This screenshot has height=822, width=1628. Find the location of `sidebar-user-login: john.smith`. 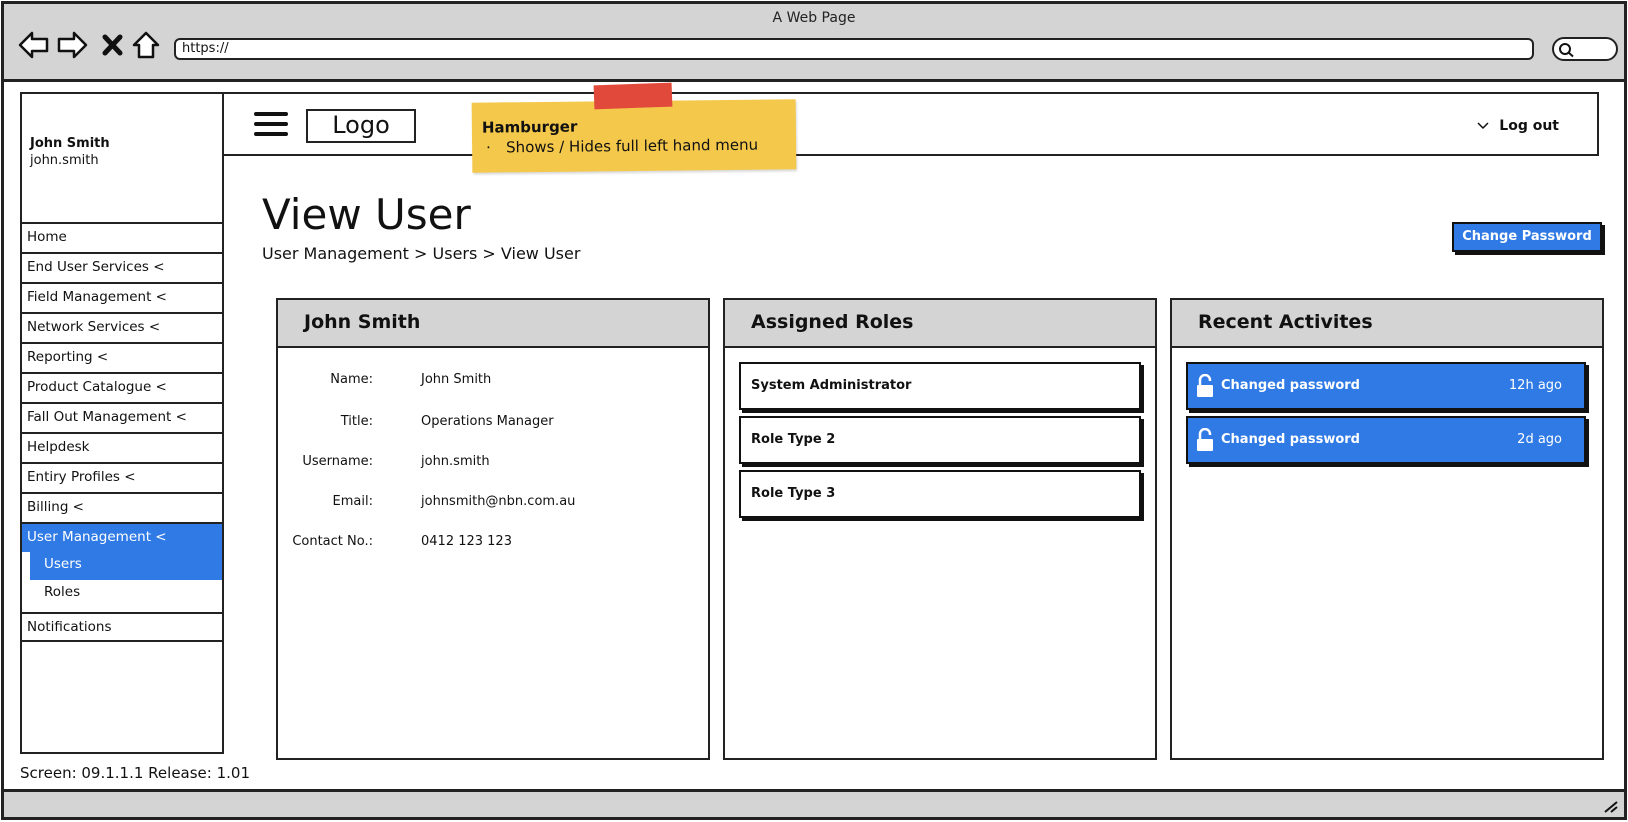

sidebar-user-login: john.smith is located at coordinates (64, 160).